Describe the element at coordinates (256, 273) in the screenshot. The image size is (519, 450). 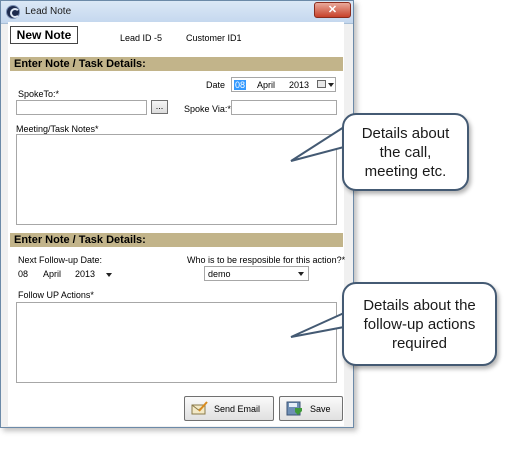
I see `responsible-select: demo` at that location.